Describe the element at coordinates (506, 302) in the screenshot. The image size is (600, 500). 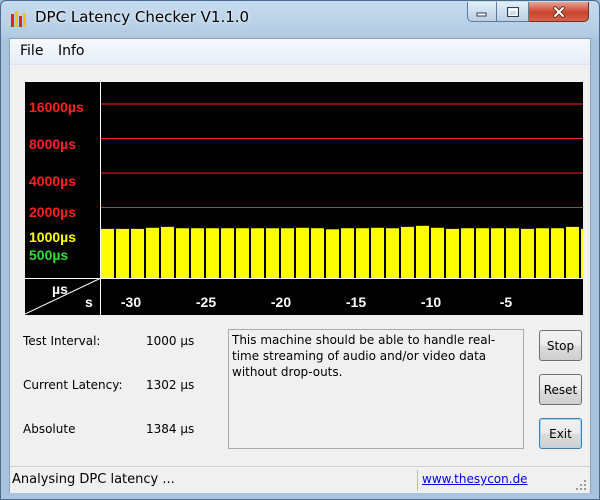
I see `x-tick-label: -5` at that location.